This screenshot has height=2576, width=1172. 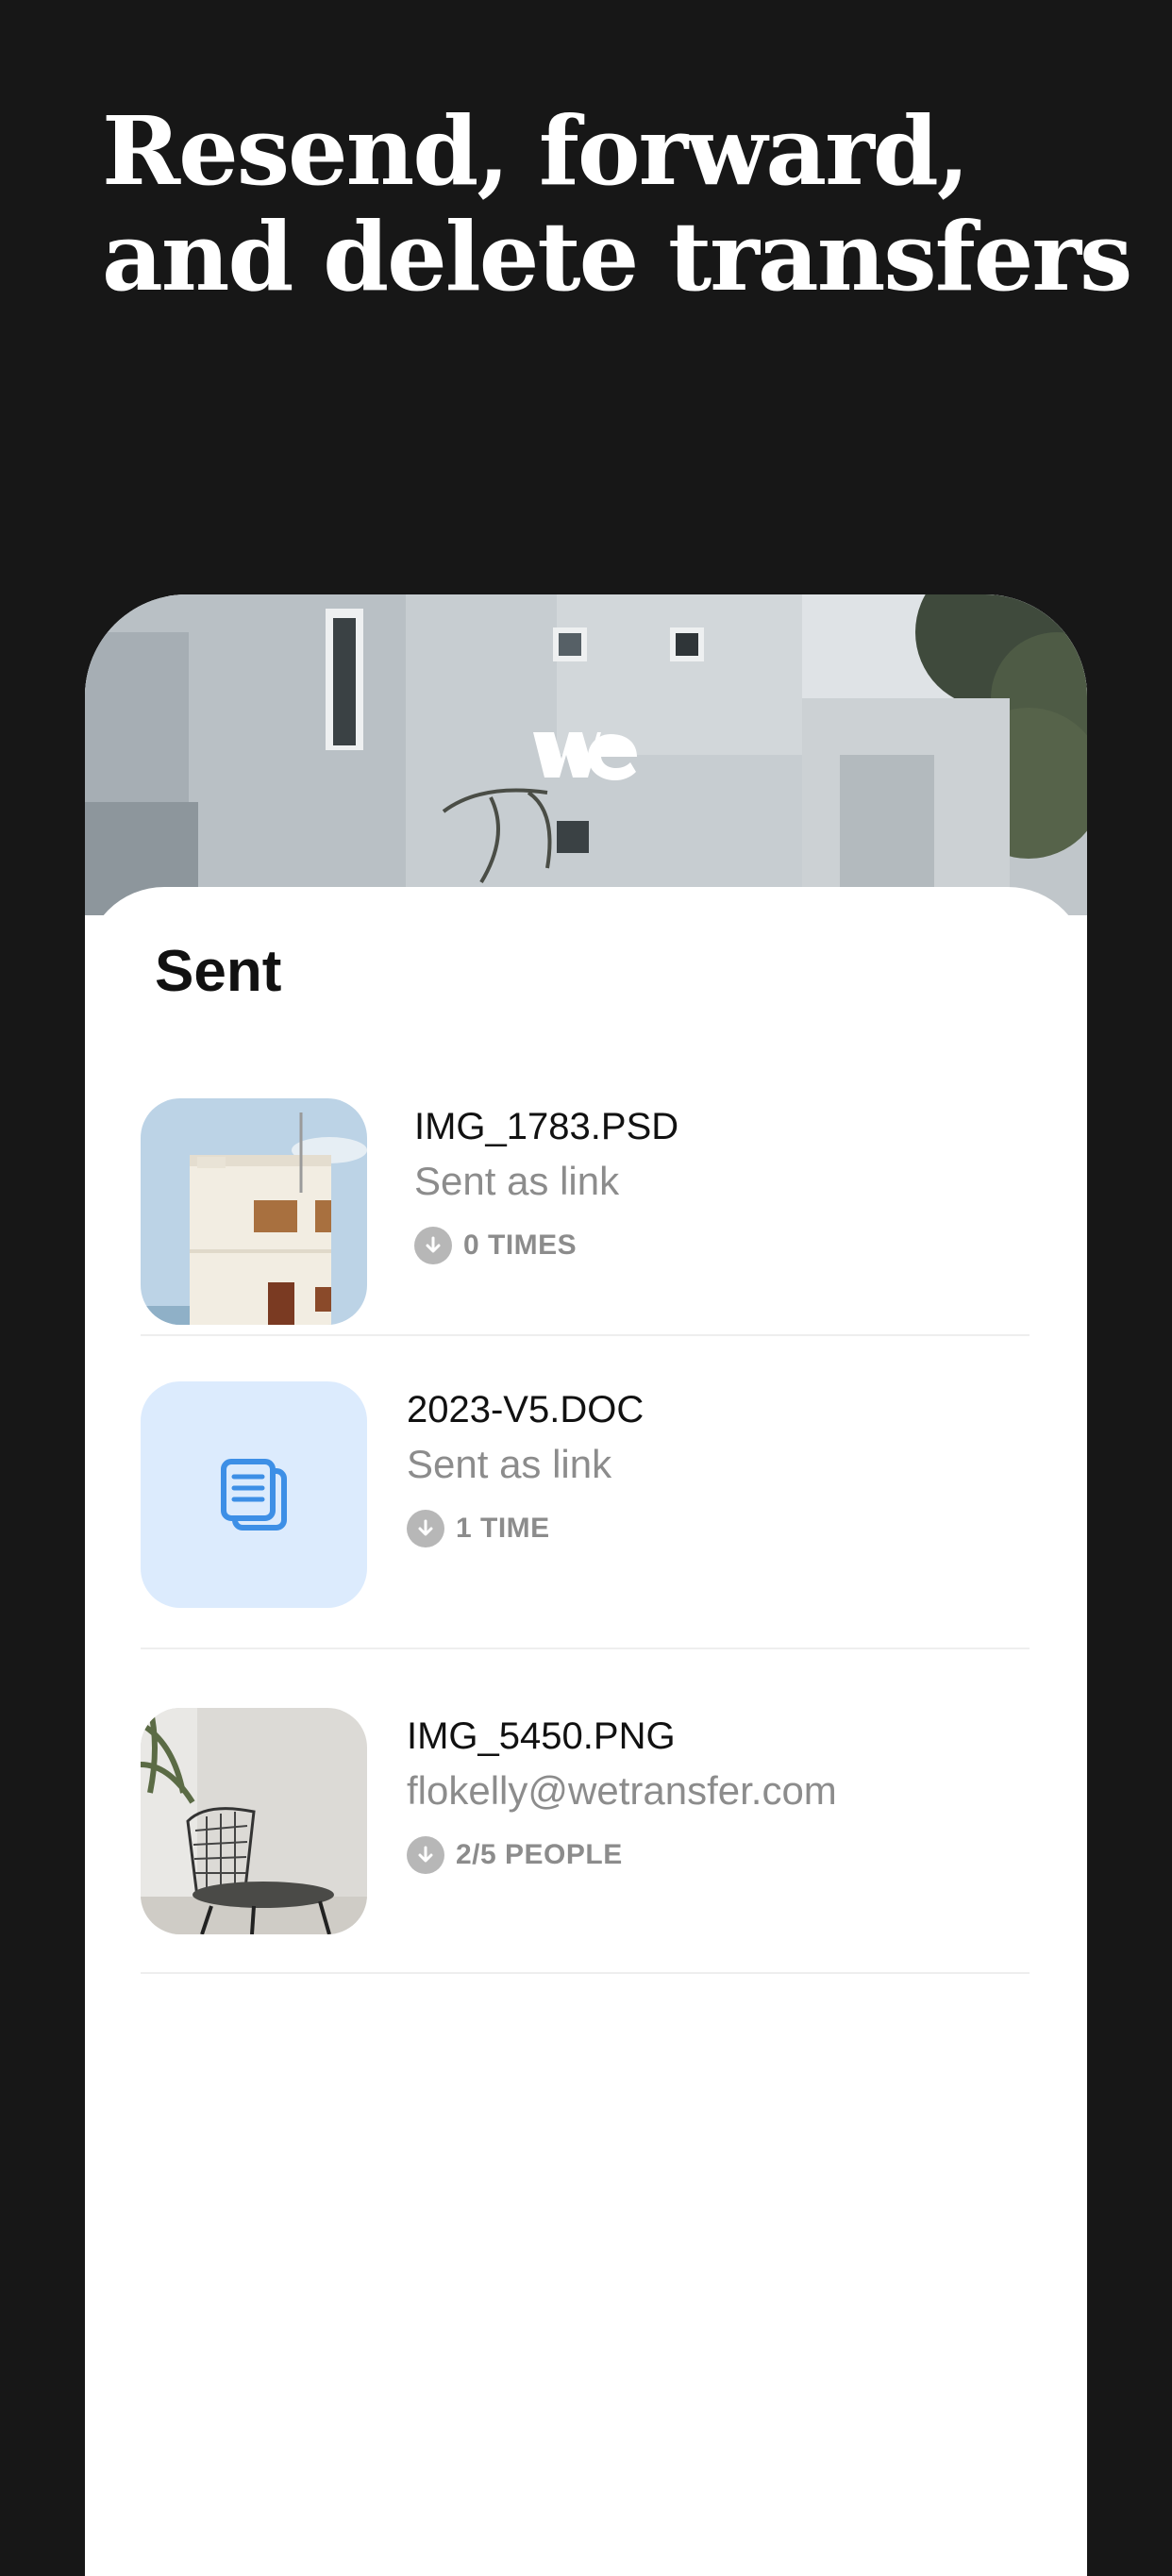 What do you see at coordinates (526, 1409) in the screenshot?
I see `transfer-filename: 2023-V5.DOC` at bounding box center [526, 1409].